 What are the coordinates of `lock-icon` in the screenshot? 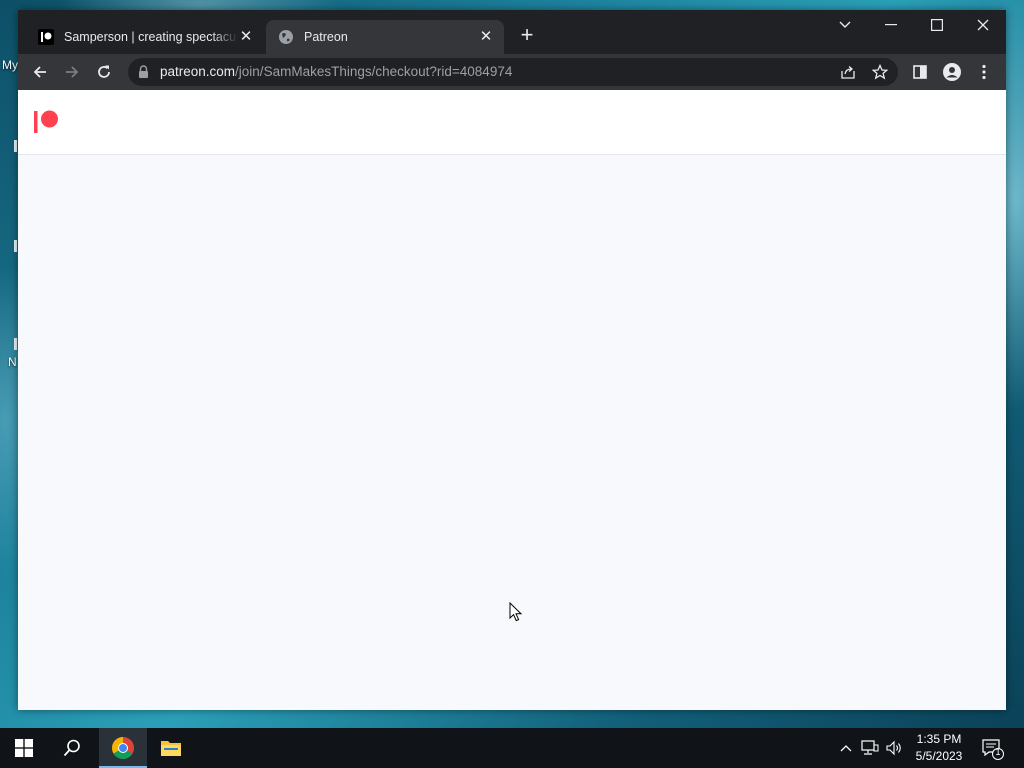 It's located at (143, 74).